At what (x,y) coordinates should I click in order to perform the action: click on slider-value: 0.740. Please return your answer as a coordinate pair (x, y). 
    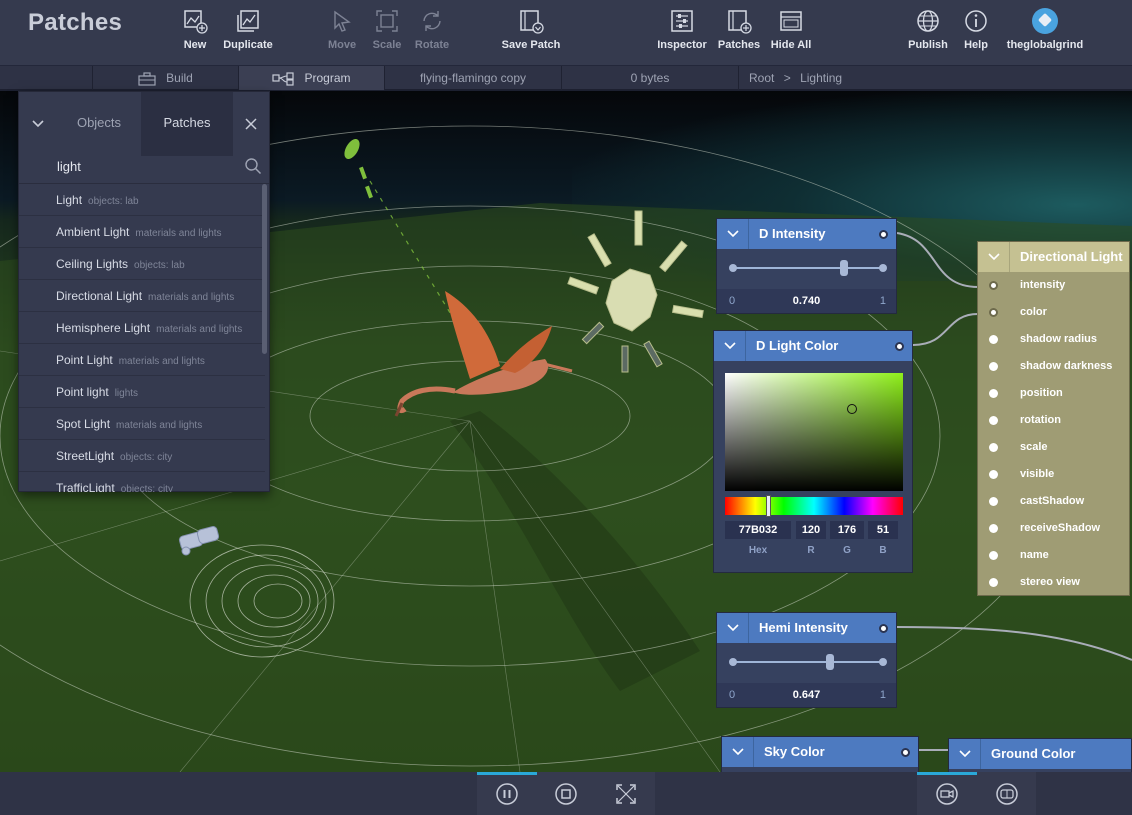
    Looking at the image, I should click on (806, 301).